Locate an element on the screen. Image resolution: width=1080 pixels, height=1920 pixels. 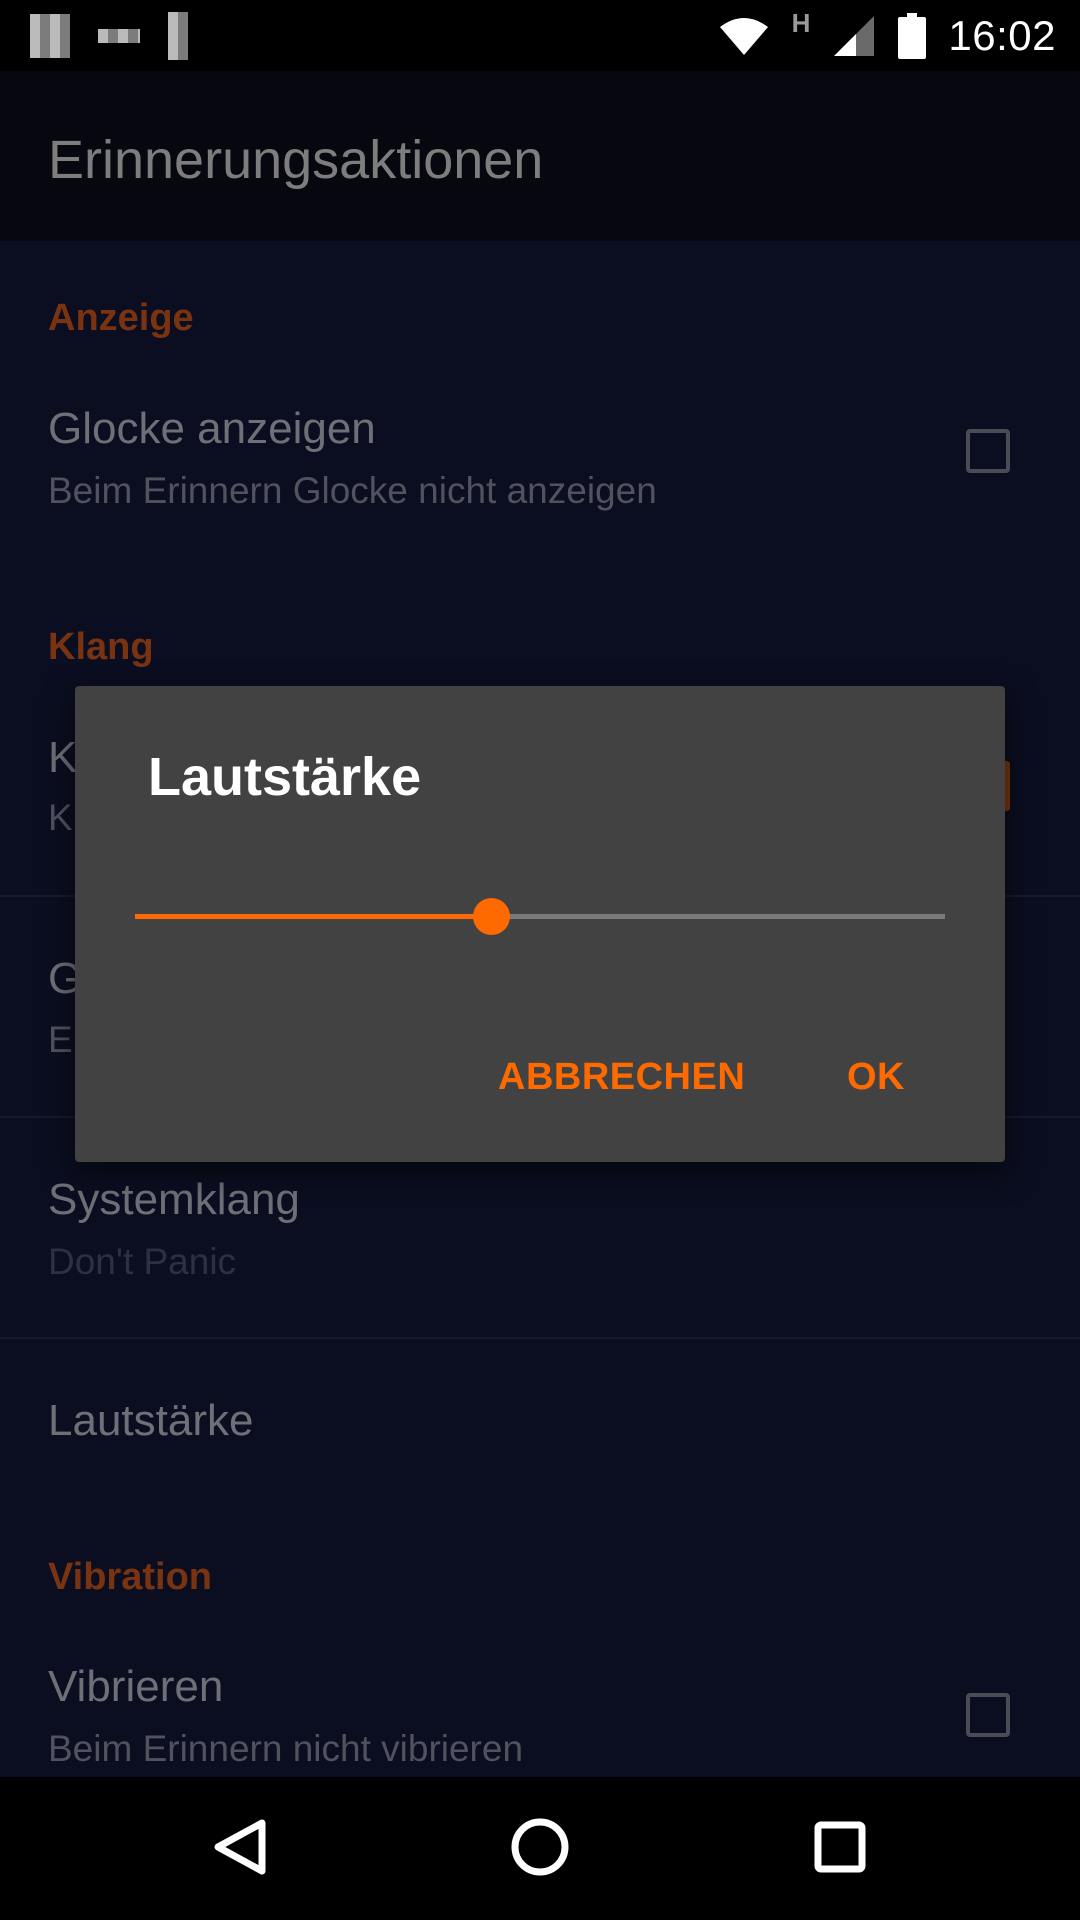
wifi-icon is located at coordinates (743, 36).